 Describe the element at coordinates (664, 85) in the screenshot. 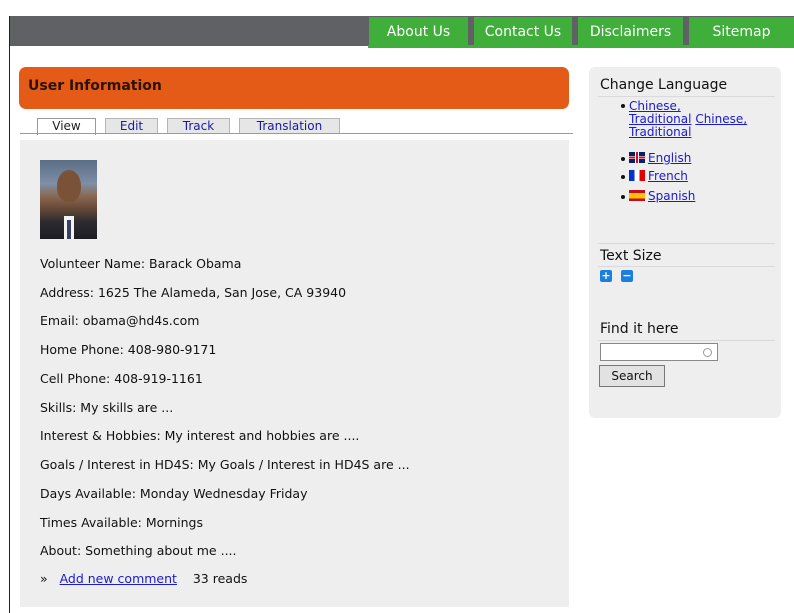

I see `change-language-title: Change Language` at that location.